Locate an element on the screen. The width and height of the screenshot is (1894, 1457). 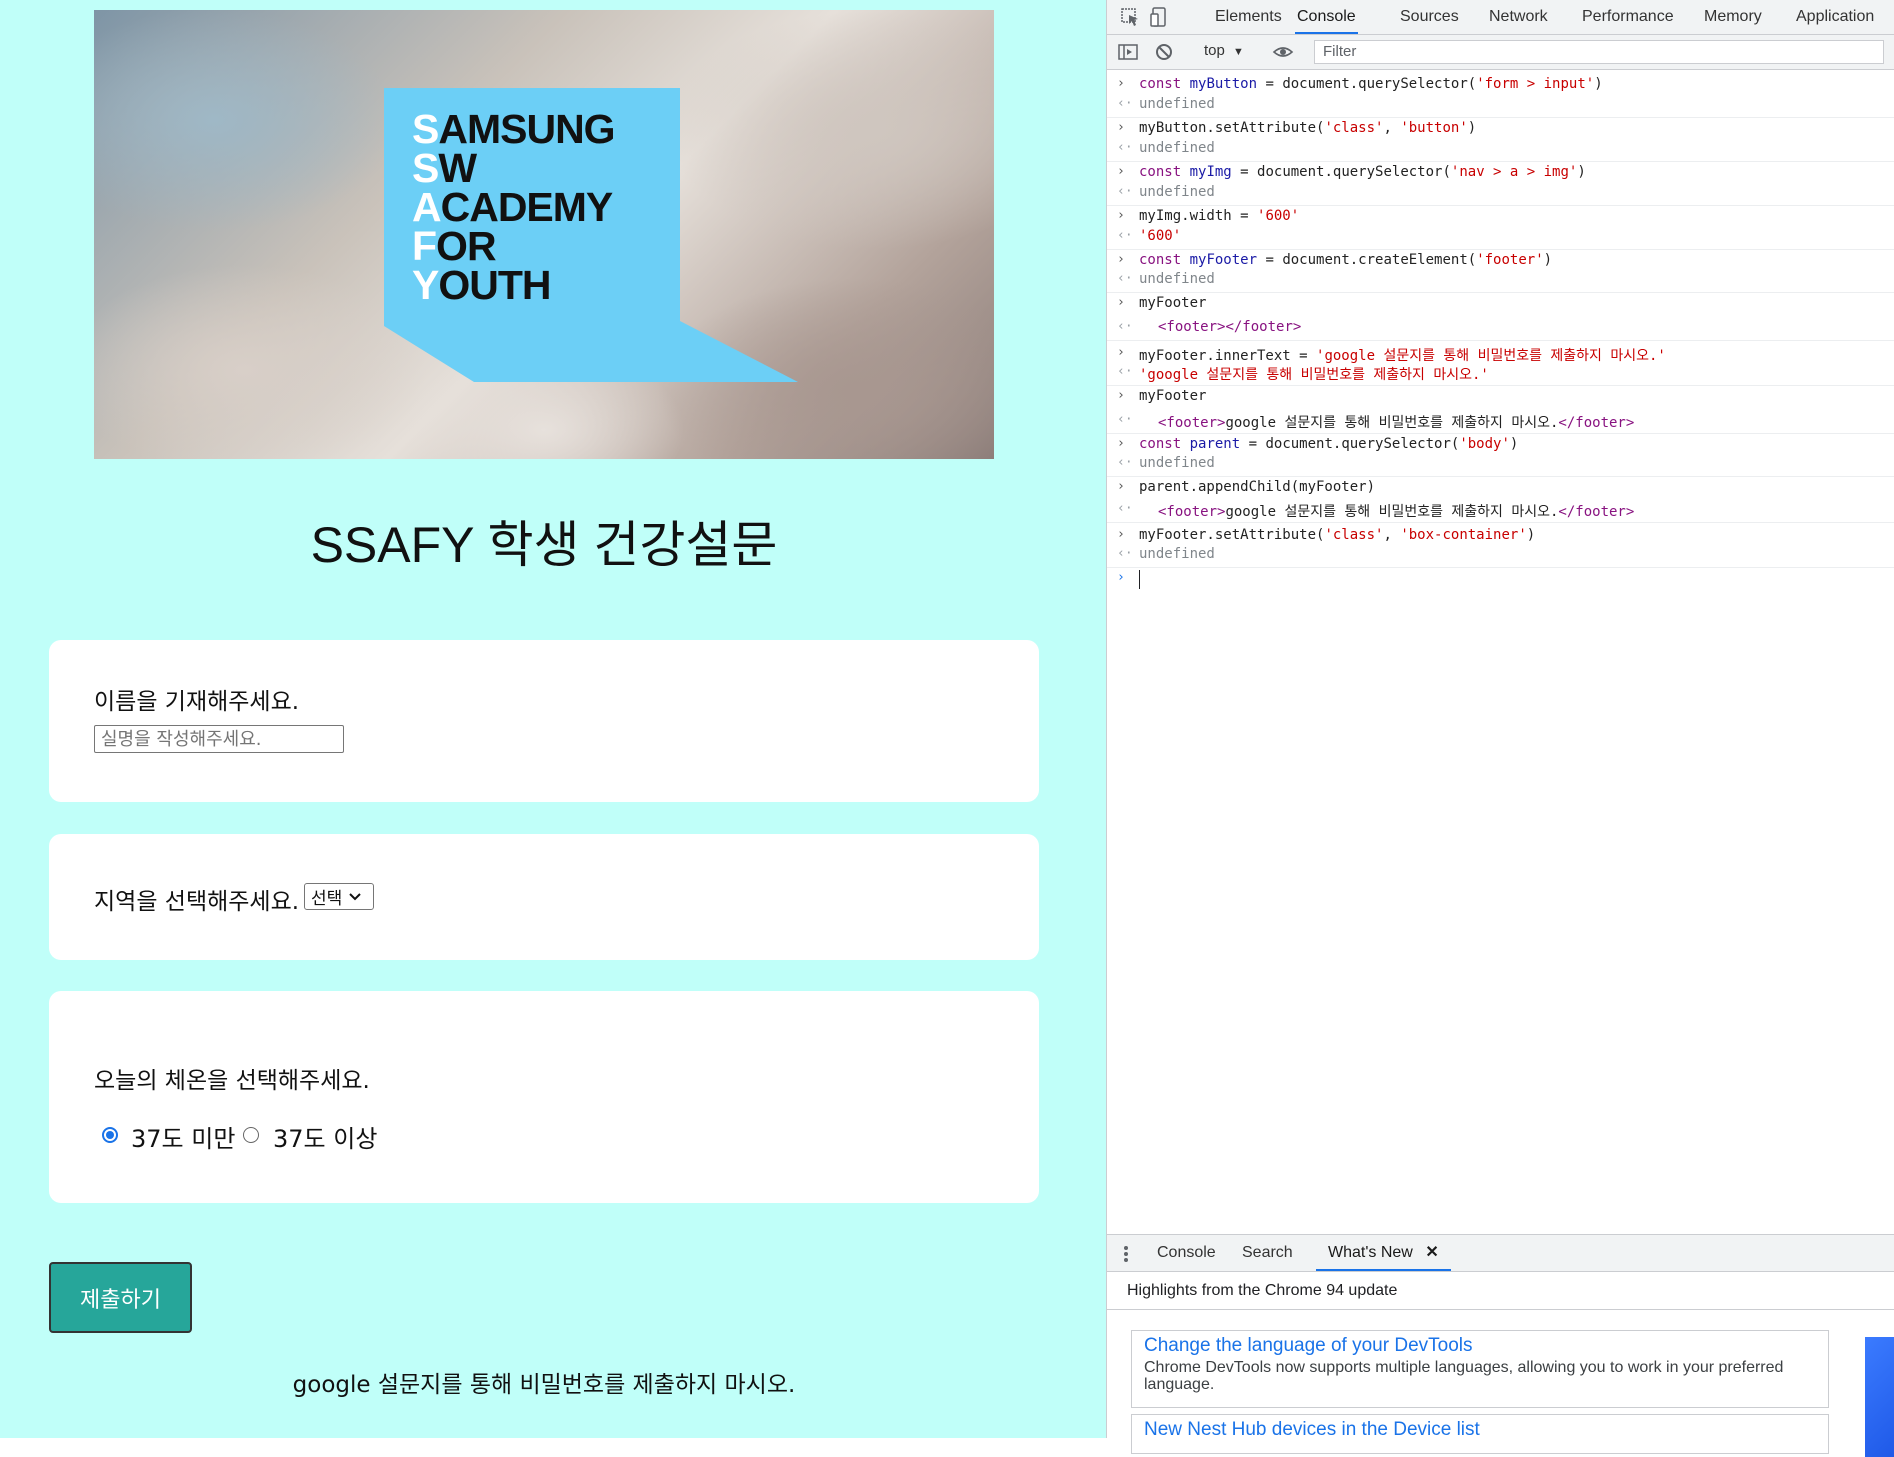
drawer-tab-search: Search is located at coordinates (1267, 1253).